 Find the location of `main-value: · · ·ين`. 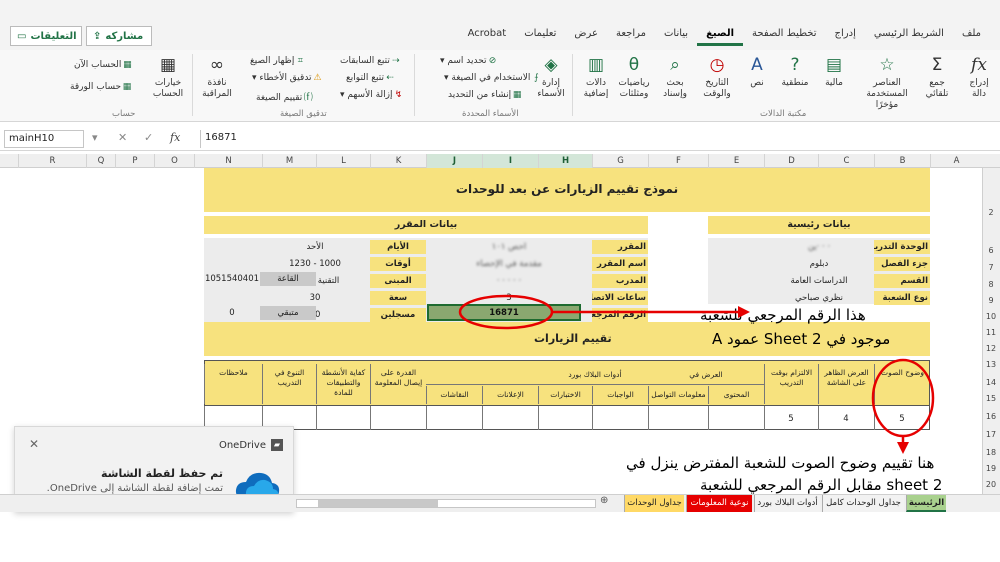

main-value: · · ·ين is located at coordinates (819, 247).